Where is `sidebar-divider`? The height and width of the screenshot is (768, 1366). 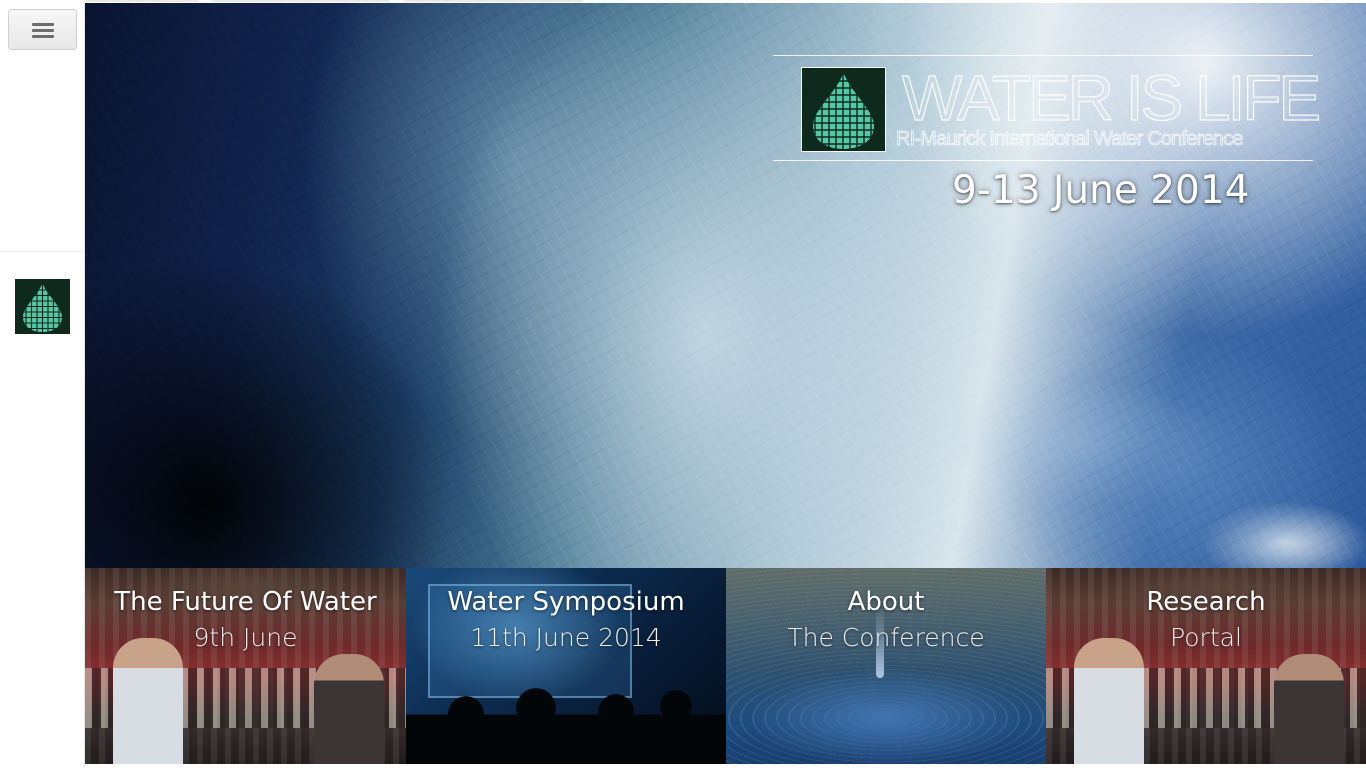 sidebar-divider is located at coordinates (42, 251).